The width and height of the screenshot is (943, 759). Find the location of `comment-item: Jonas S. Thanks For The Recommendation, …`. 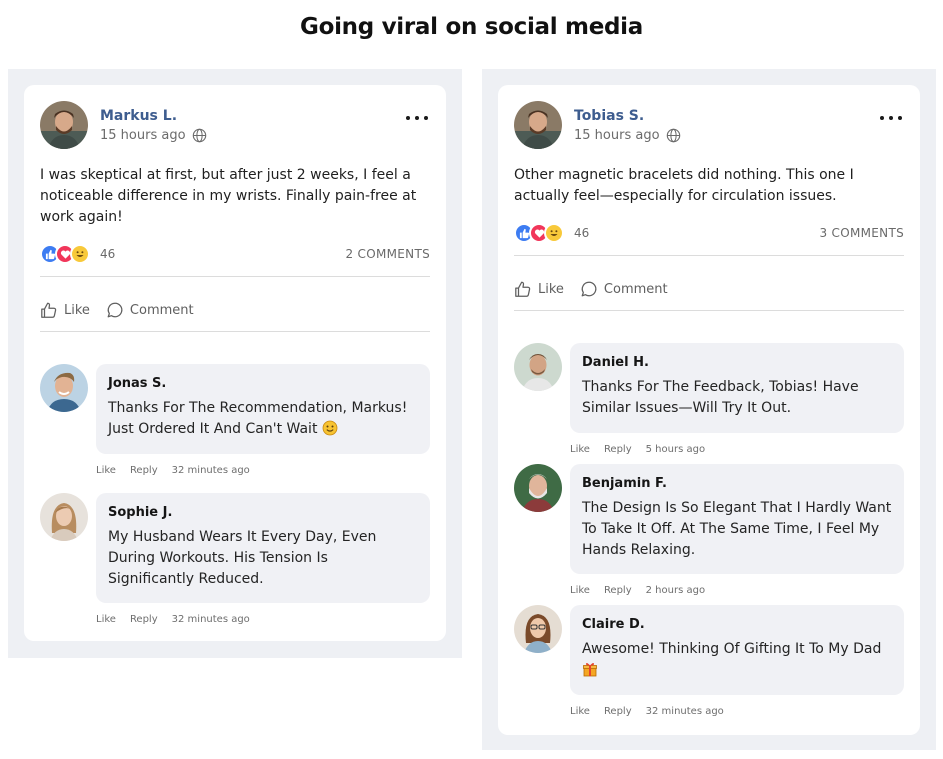

comment-item: Jonas S. Thanks For The Recommendation, … is located at coordinates (235, 409).